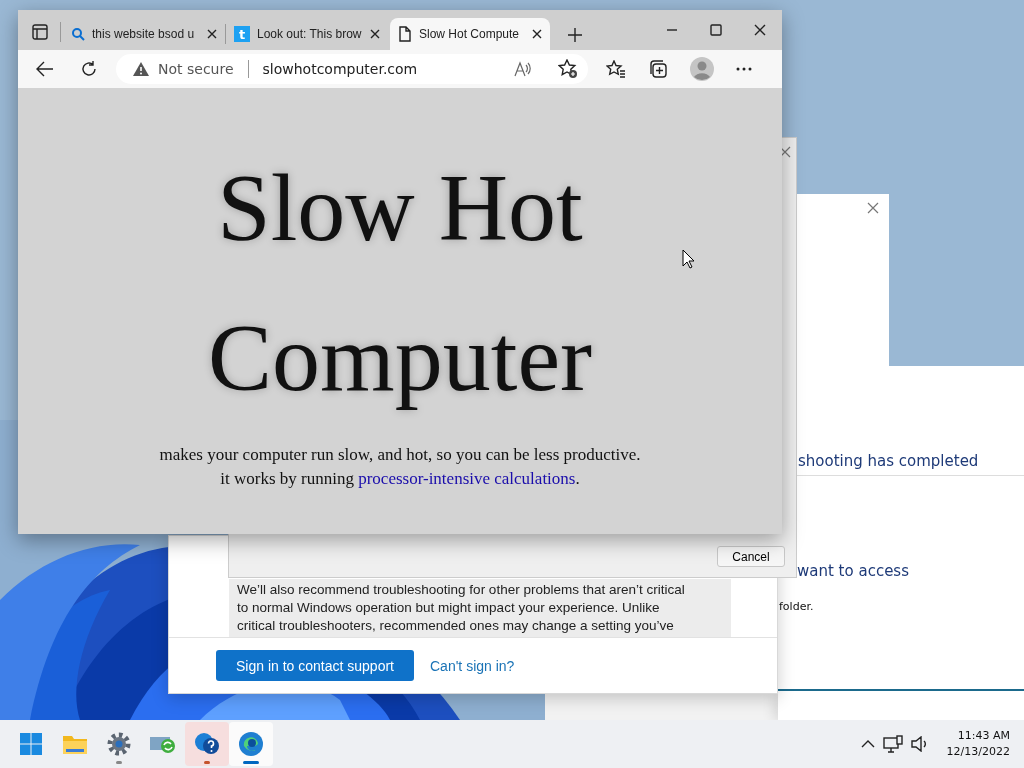  I want to click on new-tab-icon, so click(575, 35).